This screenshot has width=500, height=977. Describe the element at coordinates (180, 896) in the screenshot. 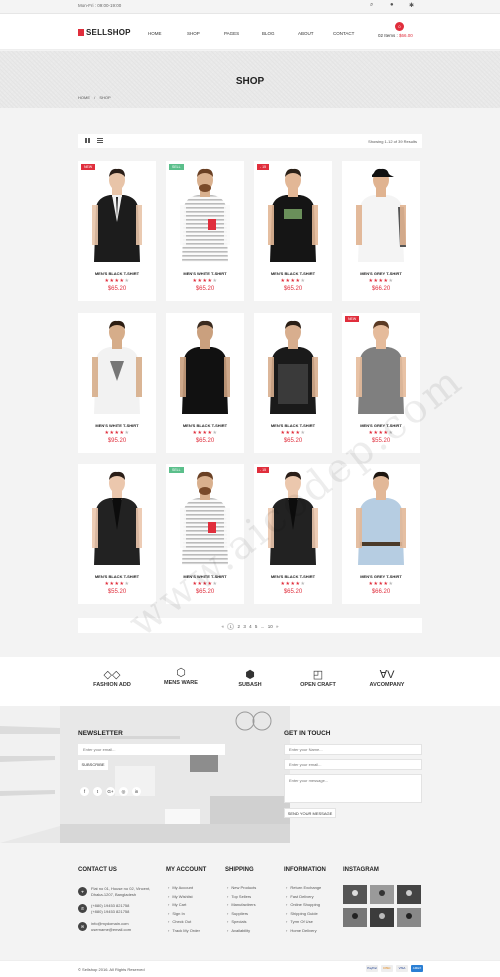

I see `footer-link: › My Wishlist` at that location.